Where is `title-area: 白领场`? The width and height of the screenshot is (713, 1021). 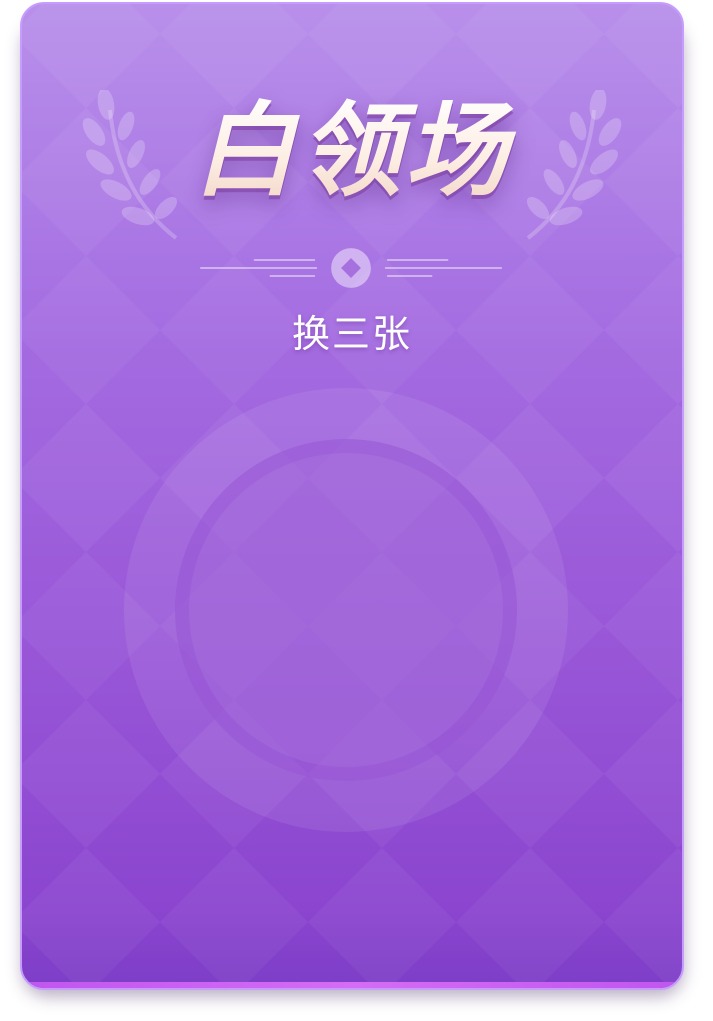
title-area: 白领场 is located at coordinates (352, 165).